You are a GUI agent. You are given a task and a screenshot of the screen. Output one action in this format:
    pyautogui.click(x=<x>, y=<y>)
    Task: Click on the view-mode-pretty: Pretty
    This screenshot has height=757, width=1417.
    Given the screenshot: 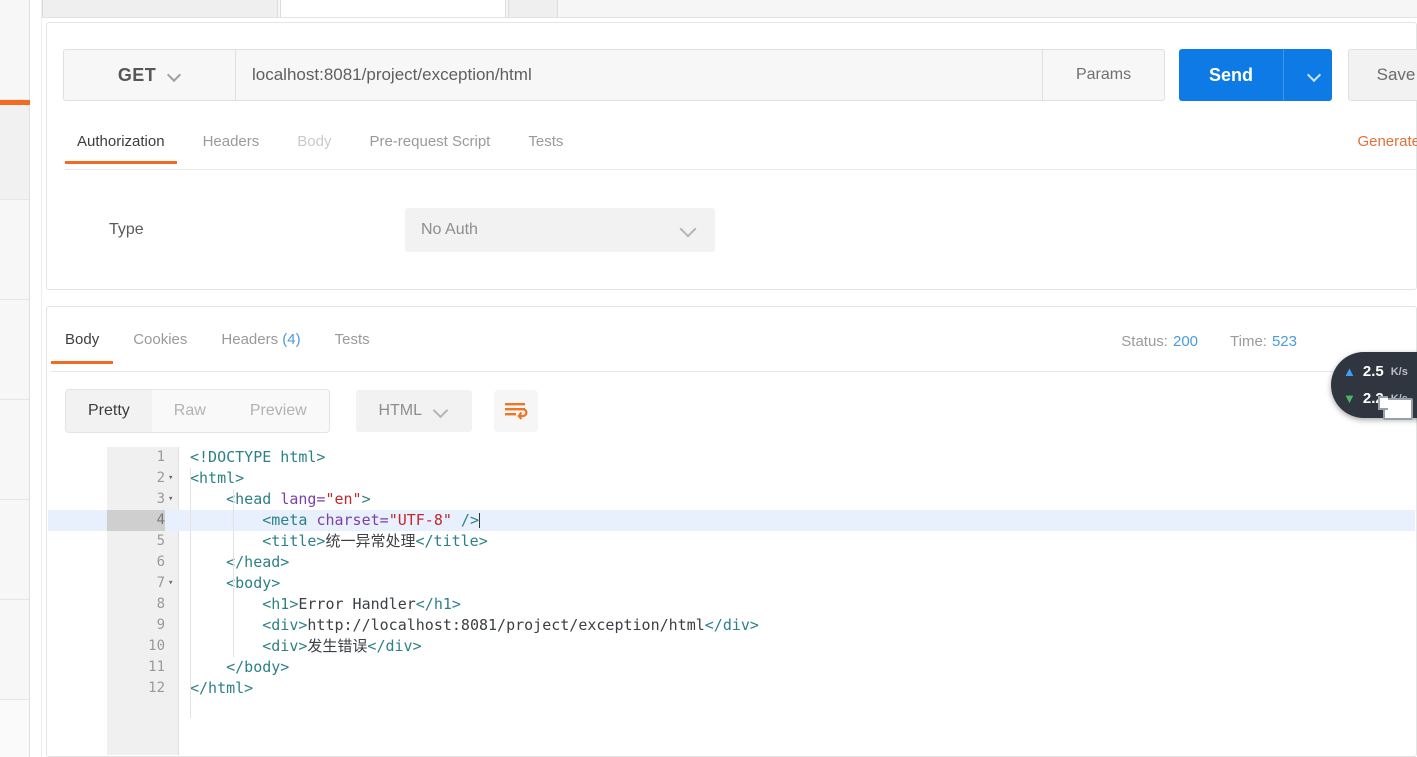 What is the action you would take?
    pyautogui.click(x=109, y=411)
    